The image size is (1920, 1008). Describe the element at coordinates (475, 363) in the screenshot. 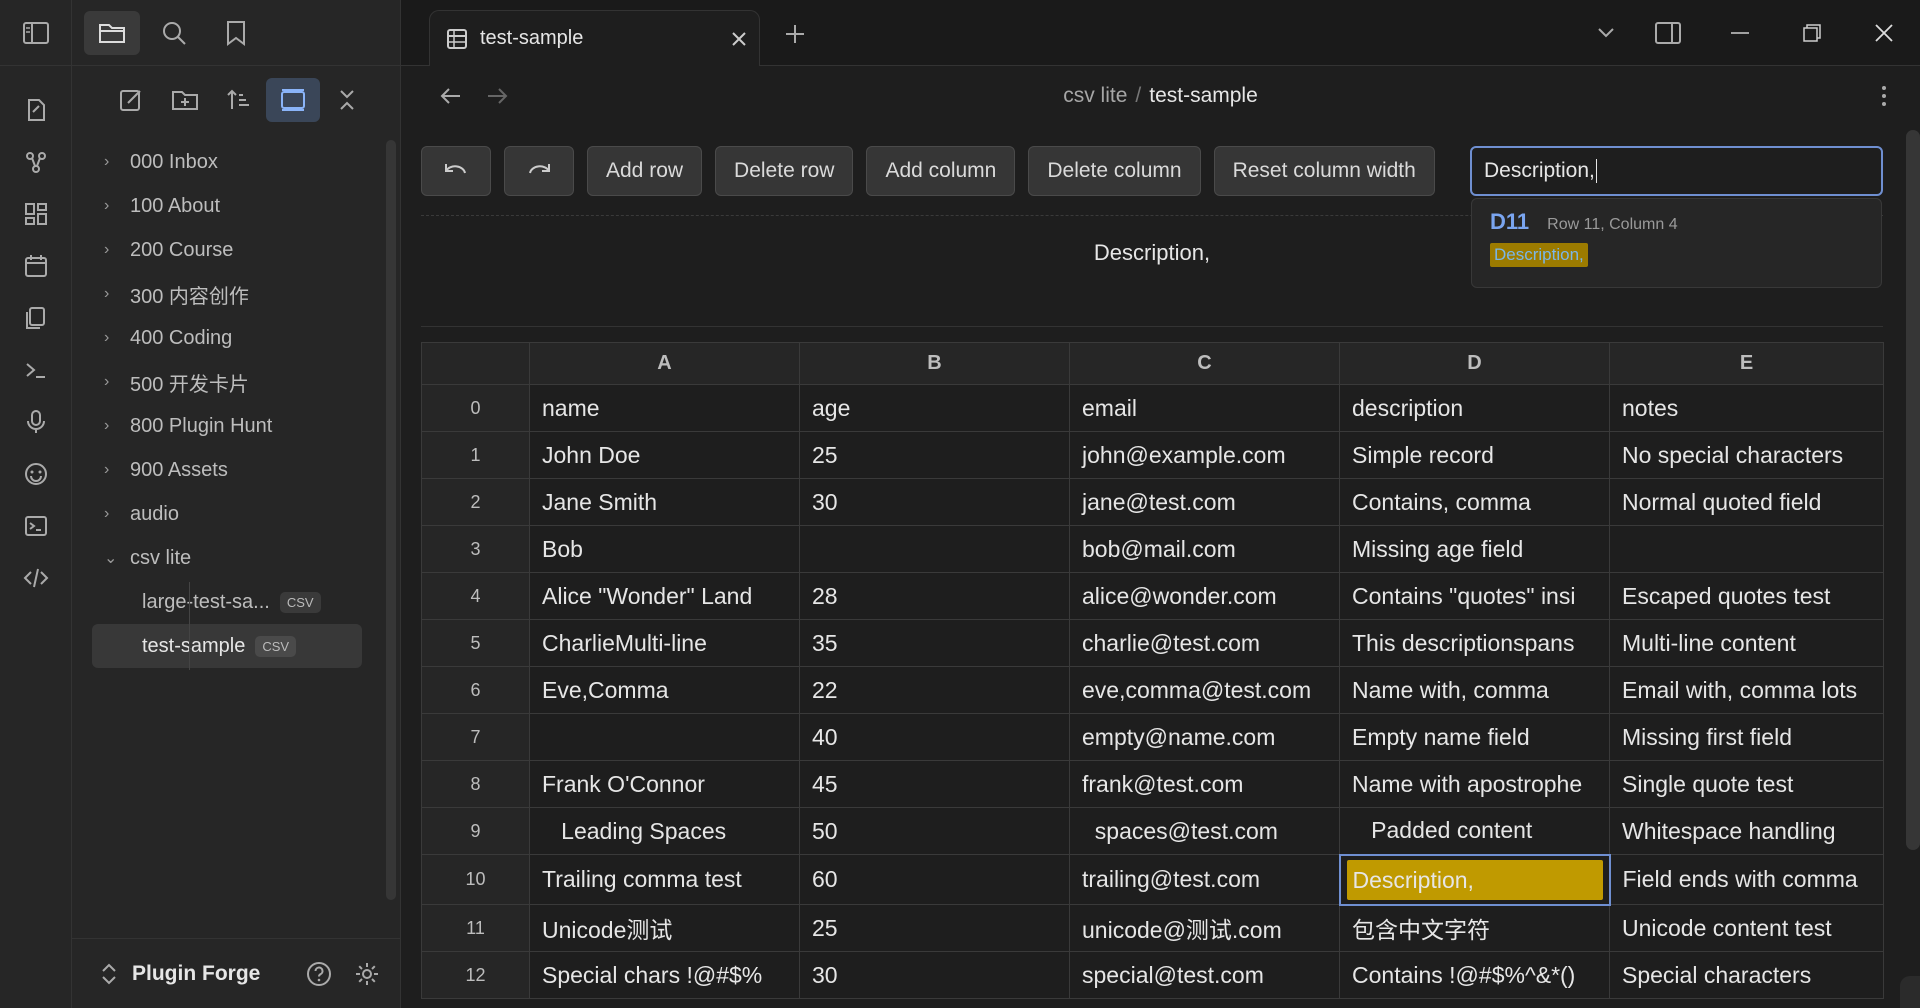

I see `corner-cell` at that location.